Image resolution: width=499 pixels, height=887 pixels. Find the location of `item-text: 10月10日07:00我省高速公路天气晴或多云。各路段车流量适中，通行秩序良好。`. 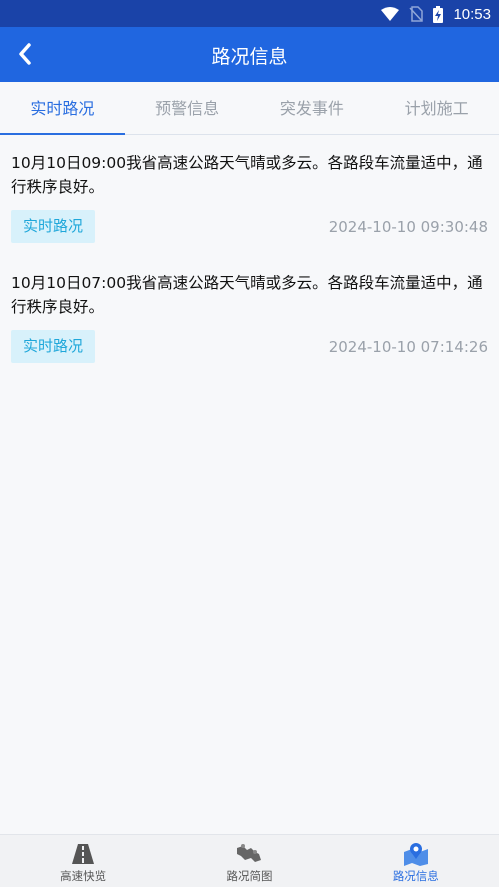

item-text: 10月10日07:00我省高速公路天气晴或多云。各路段车流量适中，通行秩序良好。 is located at coordinates (247, 295).